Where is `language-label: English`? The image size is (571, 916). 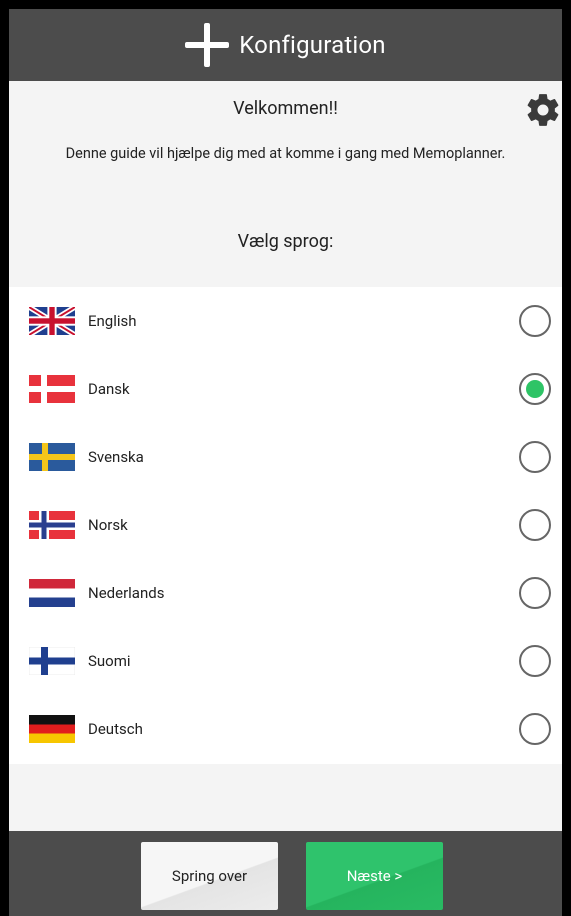
language-label: English is located at coordinates (112, 321).